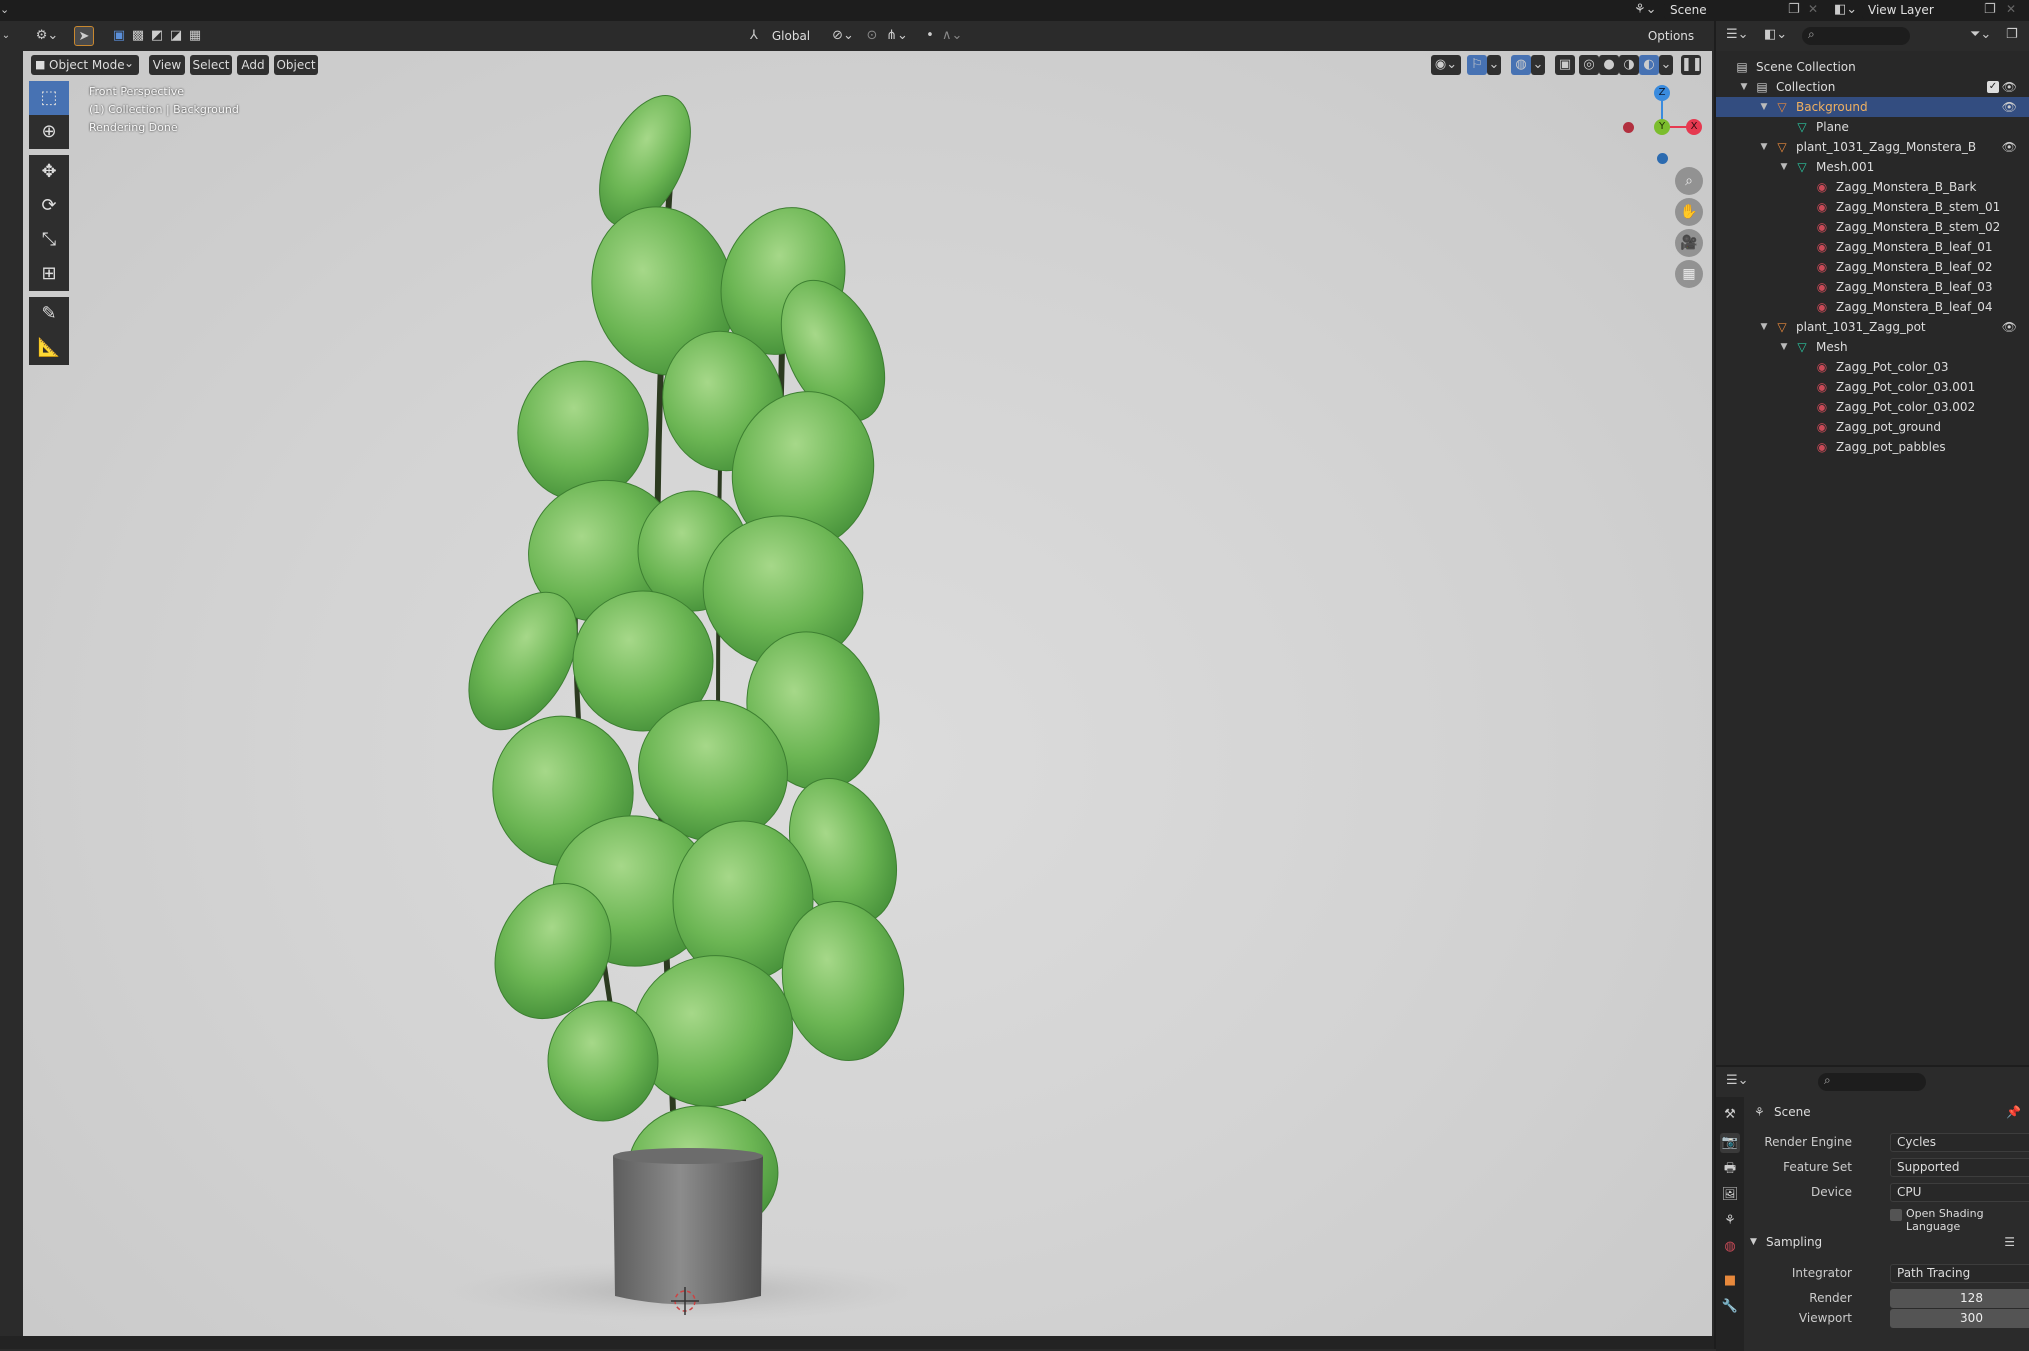 Image resolution: width=2029 pixels, height=1351 pixels. Describe the element at coordinates (1730, 1143) in the screenshot. I see `render-tab-icon: 📷` at that location.